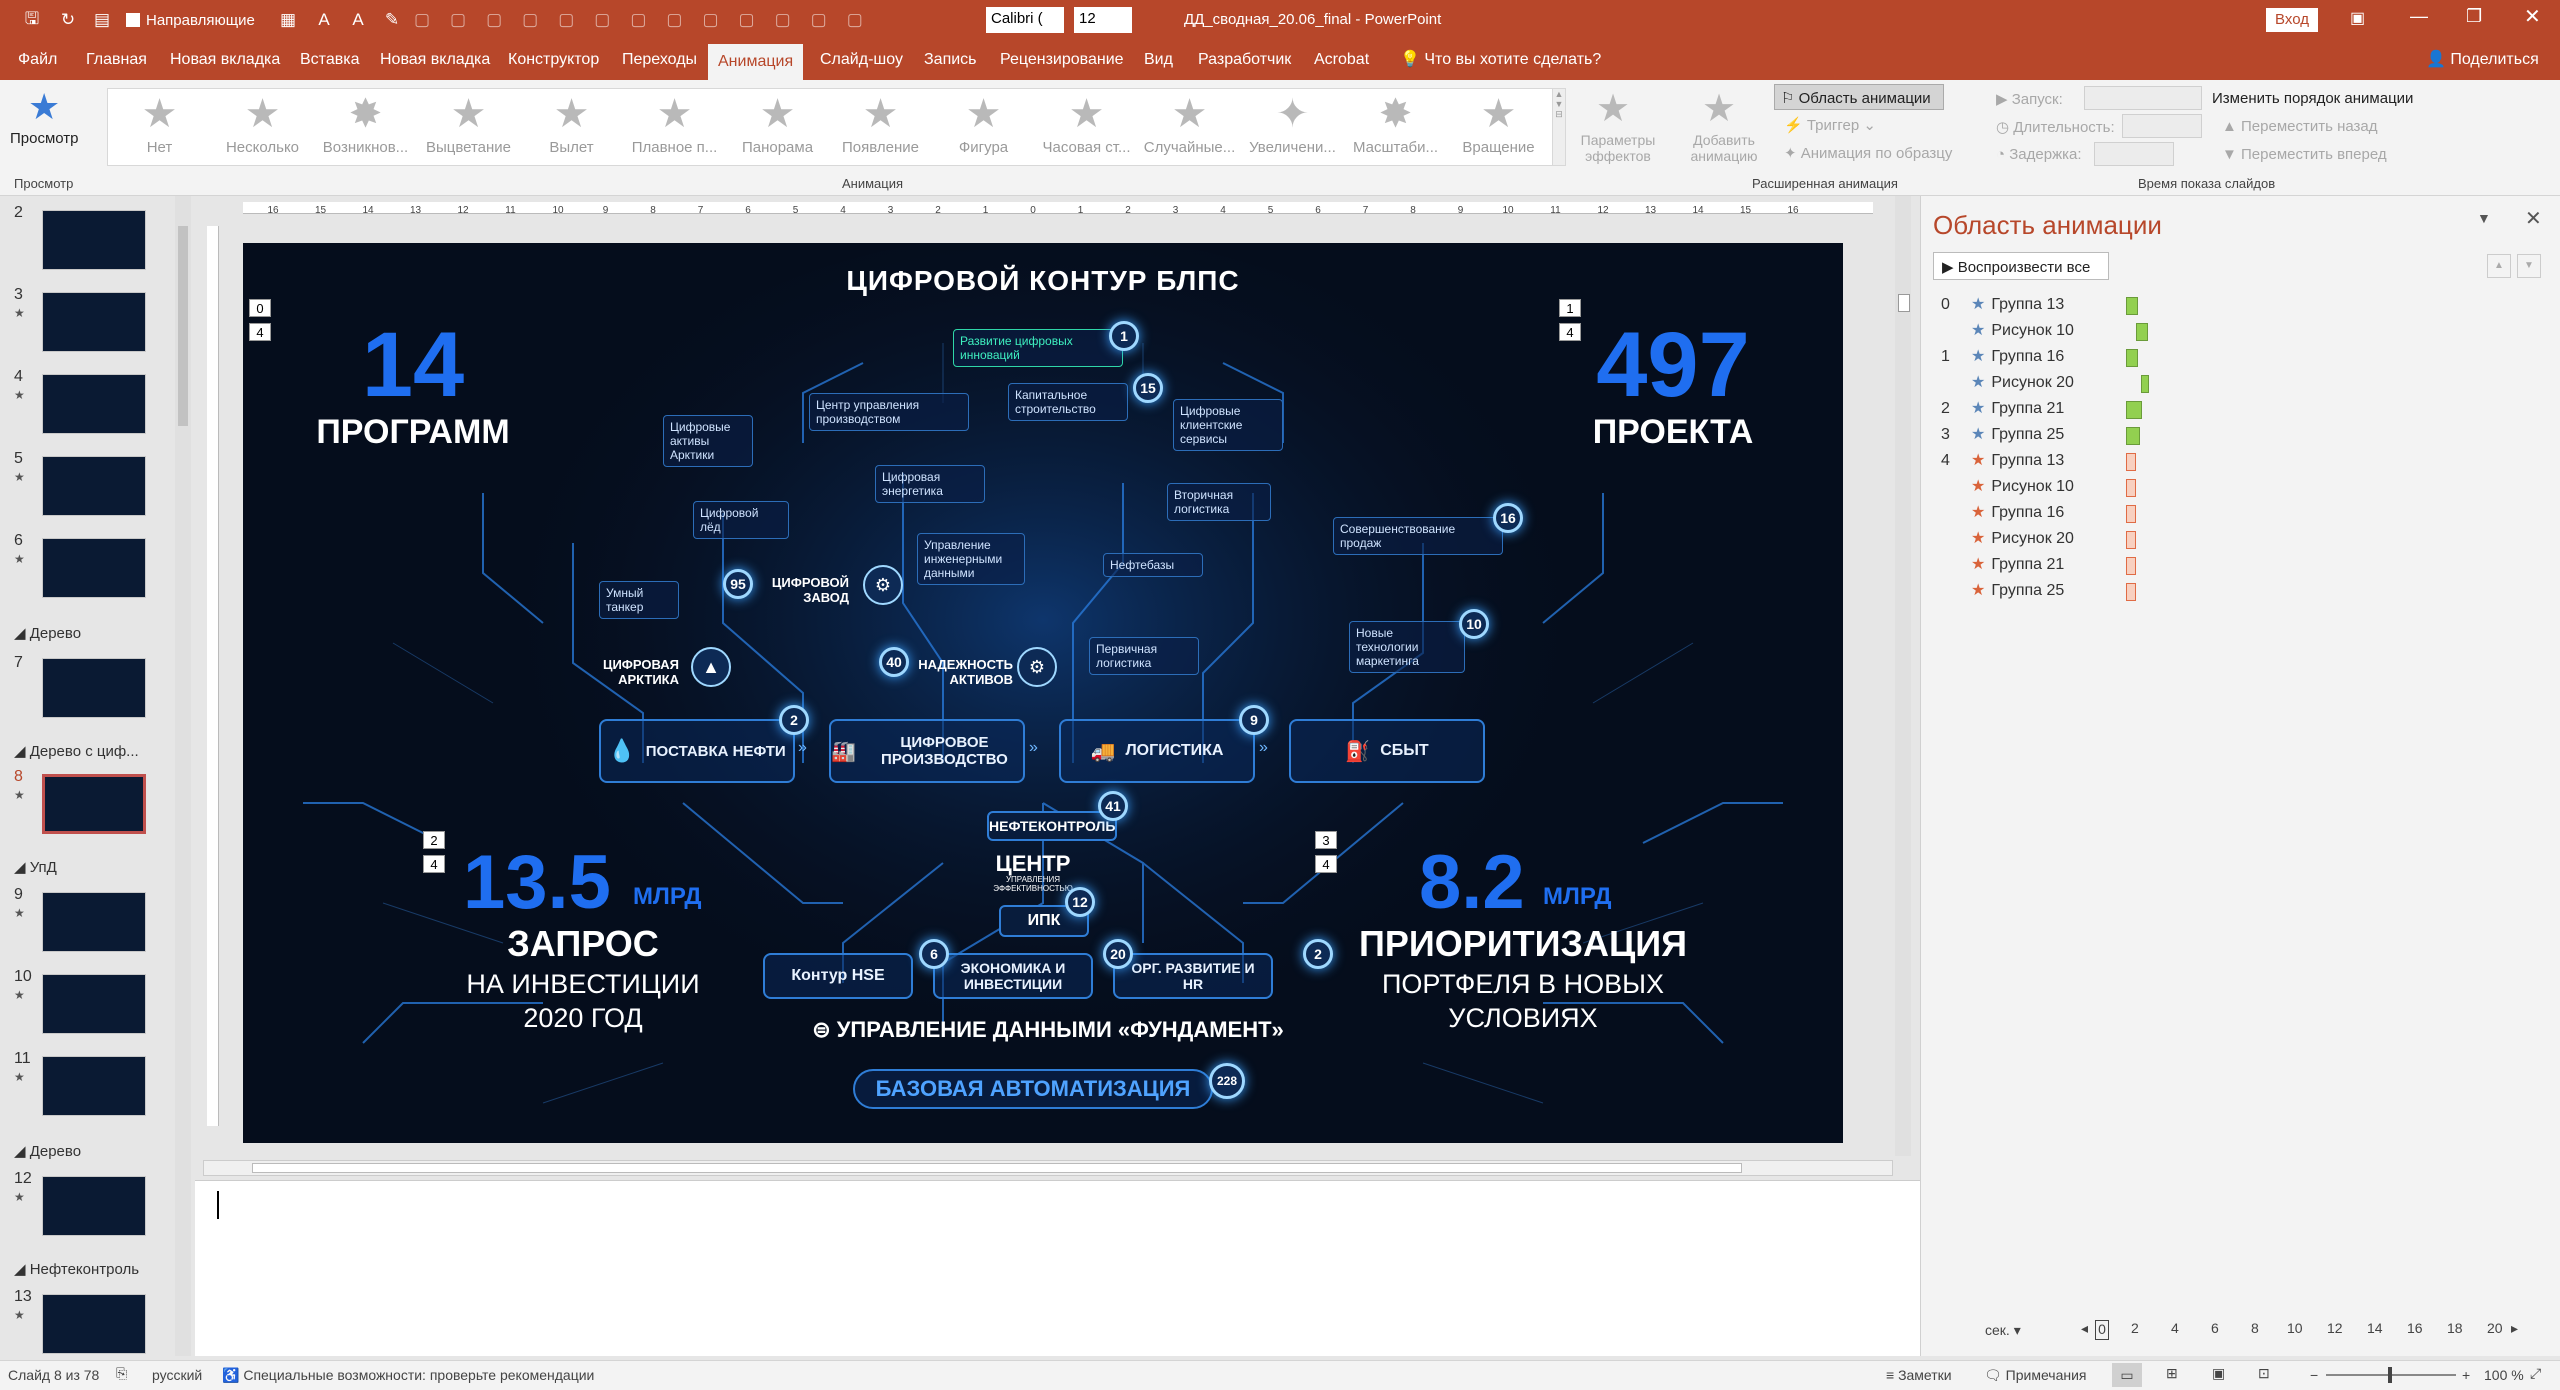 The width and height of the screenshot is (2560, 1390). I want to click on node-digital-energy: Цифровая энергетика, so click(930, 484).